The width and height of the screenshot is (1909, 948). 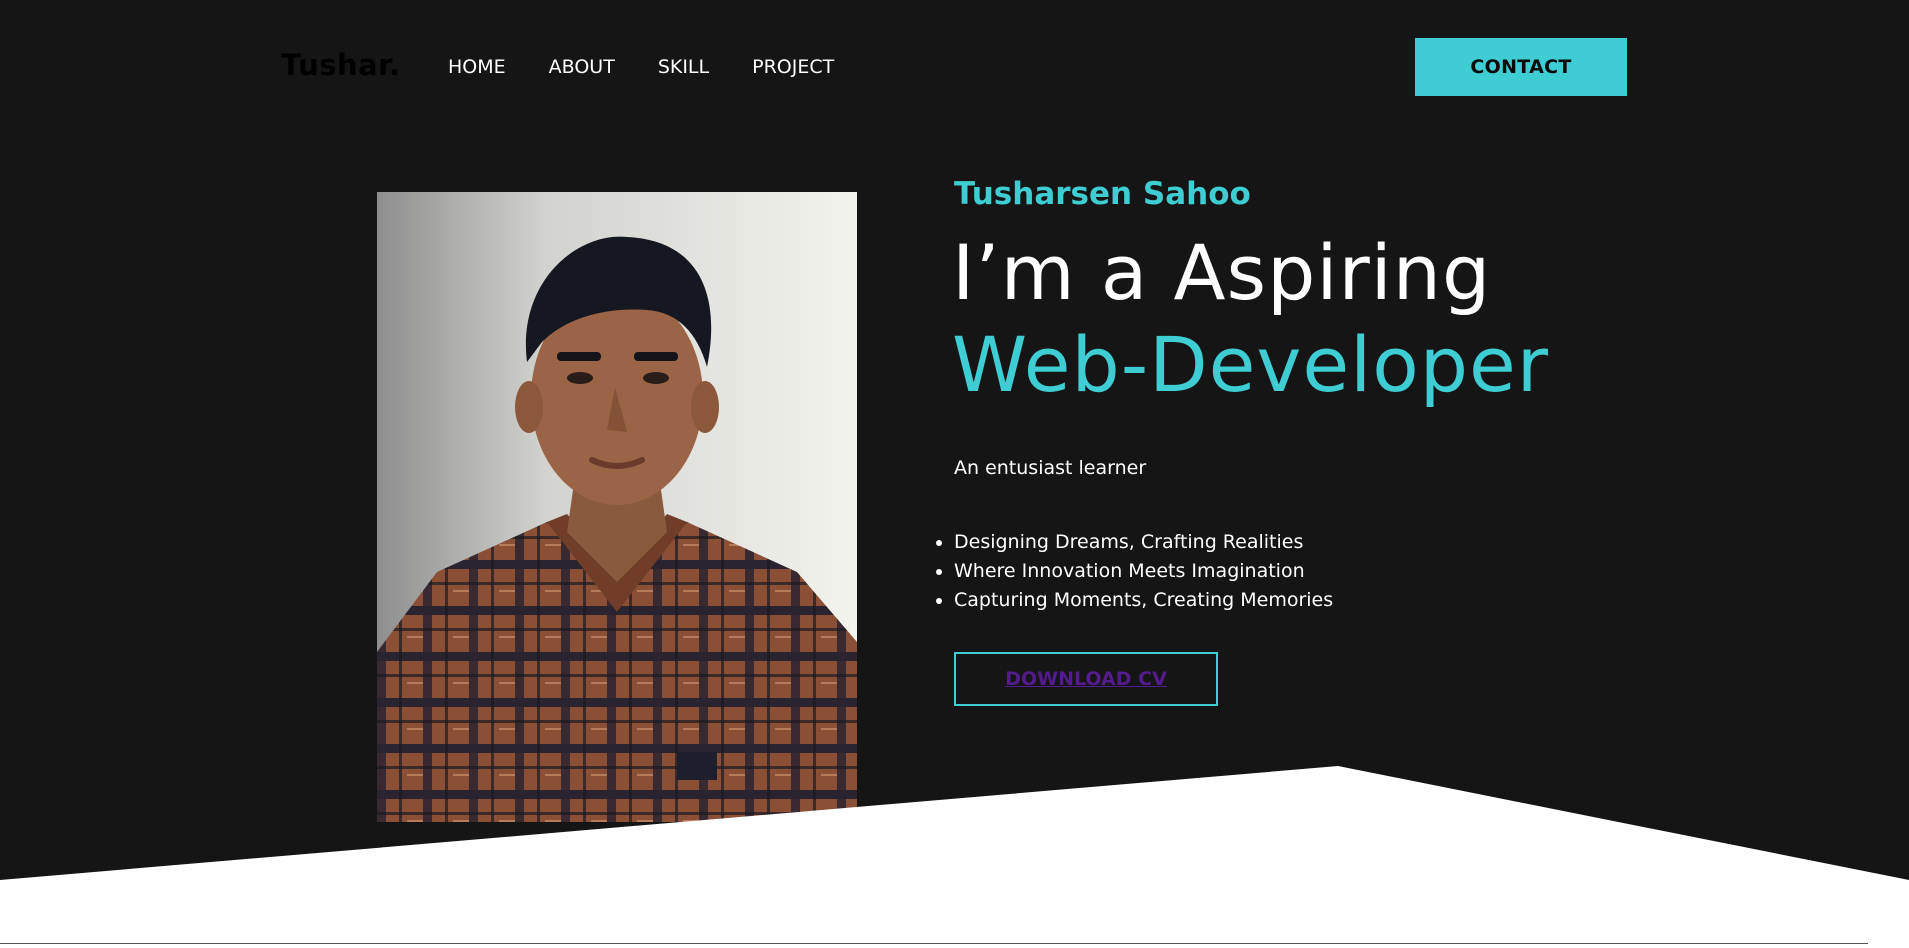 I want to click on list-item: Capturing Moments, Creating Memories, so click(x=1133, y=600).